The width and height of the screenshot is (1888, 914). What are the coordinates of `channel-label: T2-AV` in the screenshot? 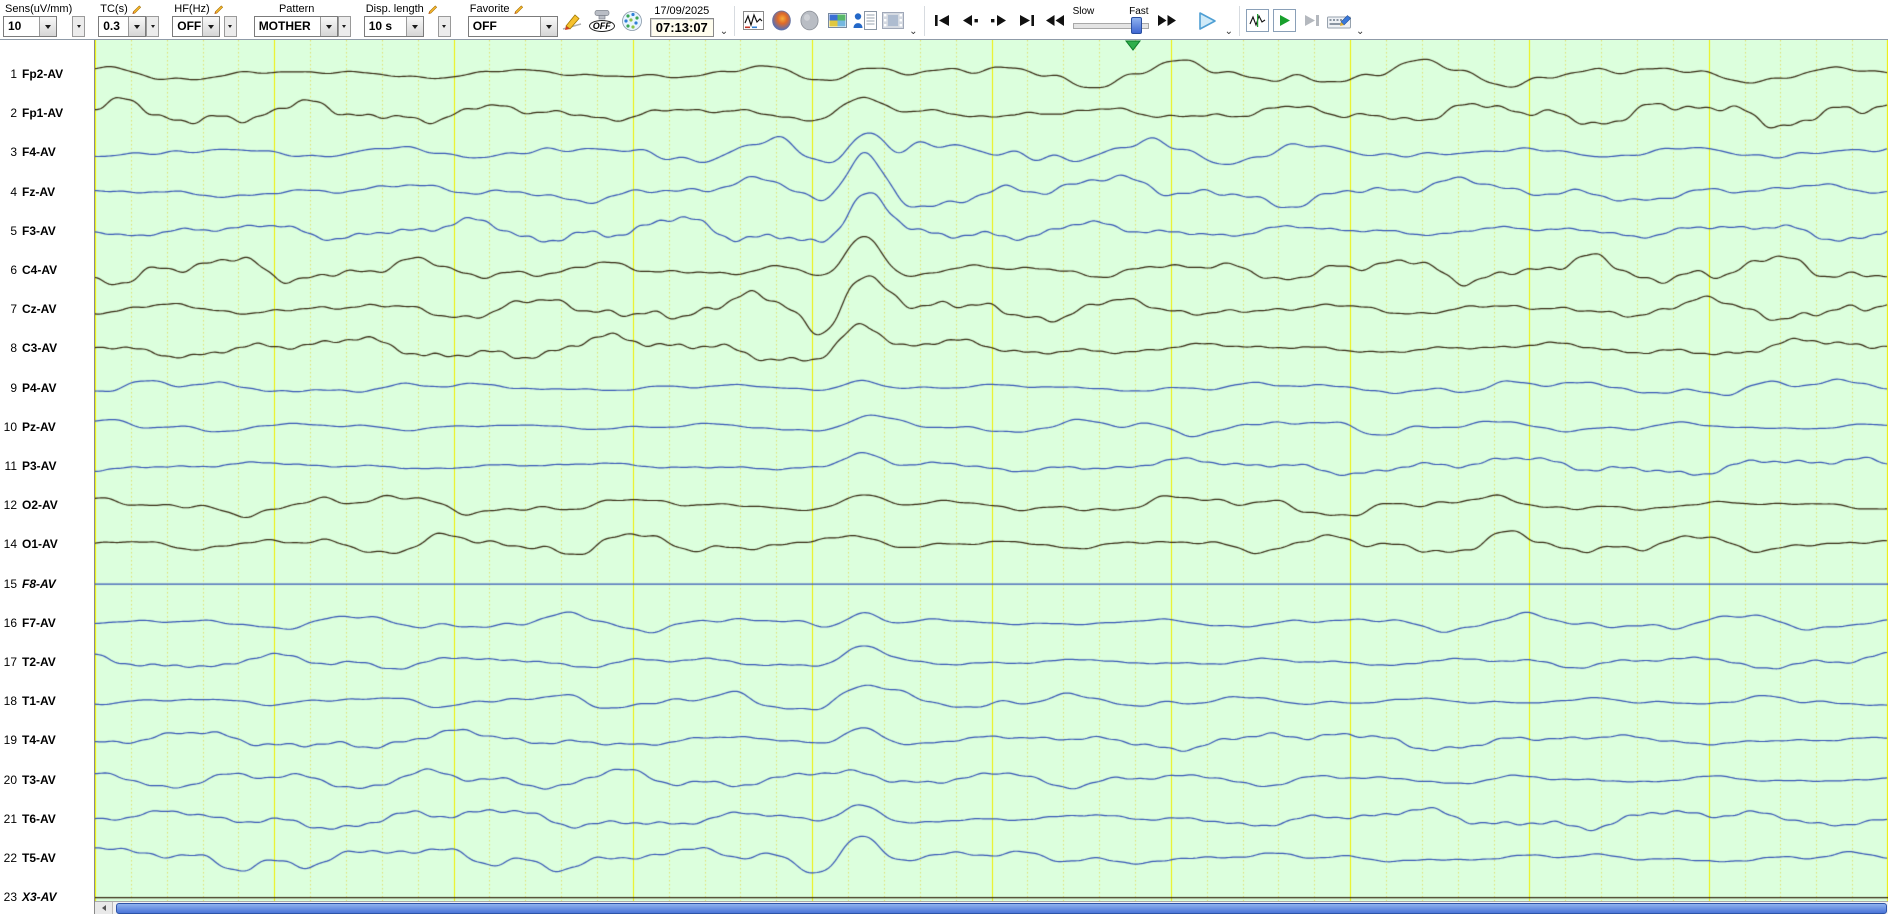 It's located at (39, 662).